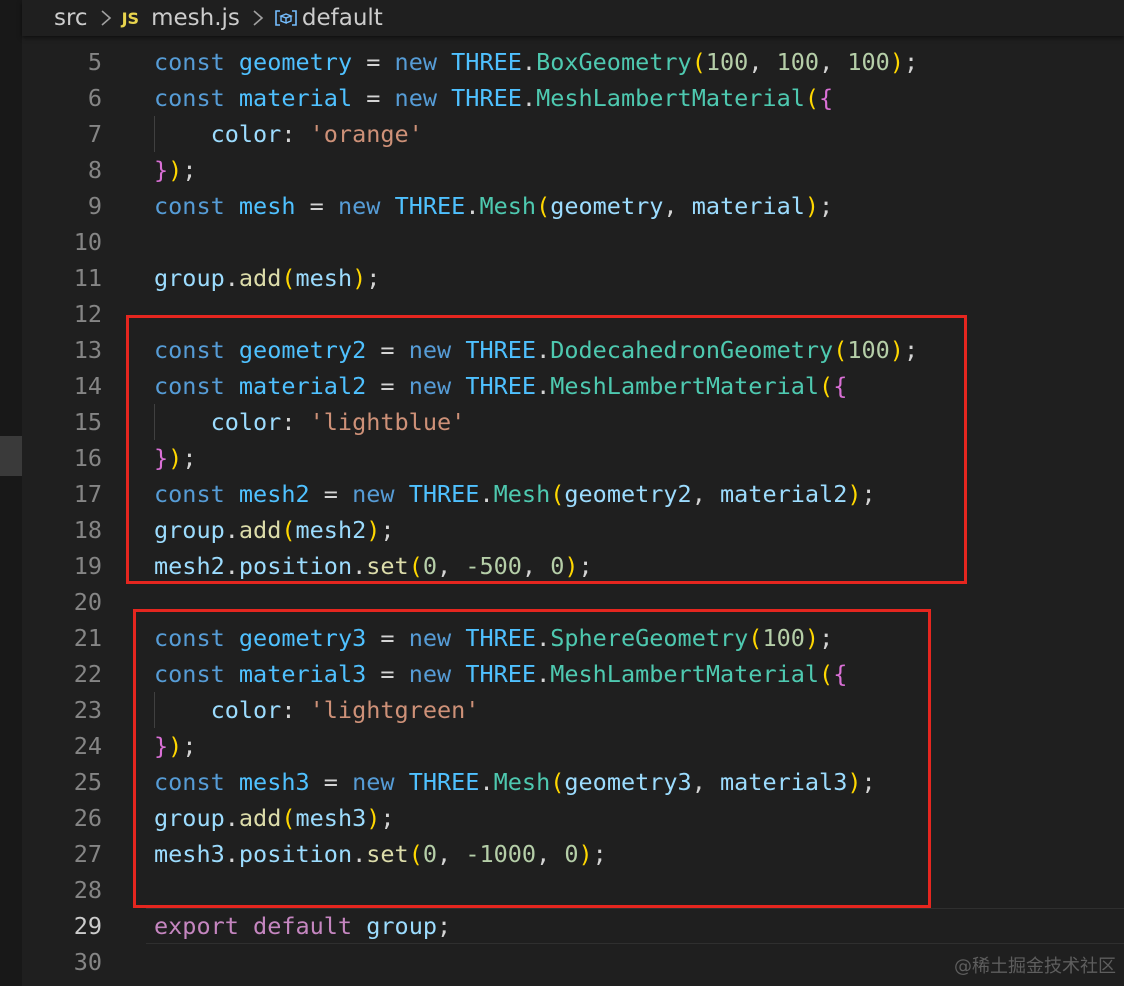  I want to click on breadcrumb-symbol: default, so click(342, 18).